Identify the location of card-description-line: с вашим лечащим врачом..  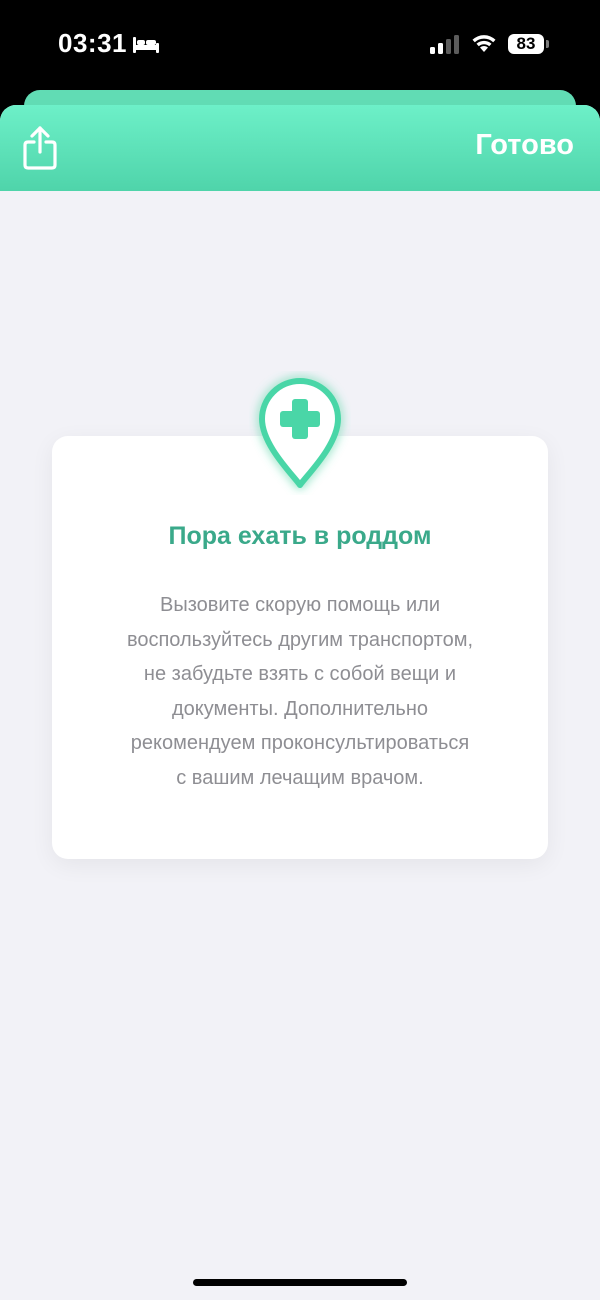
(300, 777).